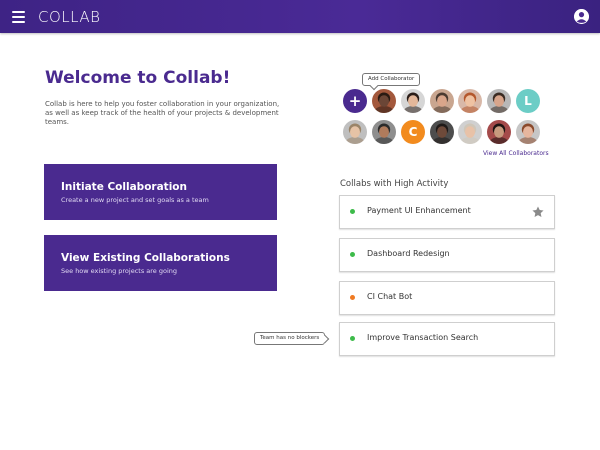 The height and width of the screenshot is (450, 600). Describe the element at coordinates (390, 296) in the screenshot. I see `collab-item-label: CI Chat Bot` at that location.